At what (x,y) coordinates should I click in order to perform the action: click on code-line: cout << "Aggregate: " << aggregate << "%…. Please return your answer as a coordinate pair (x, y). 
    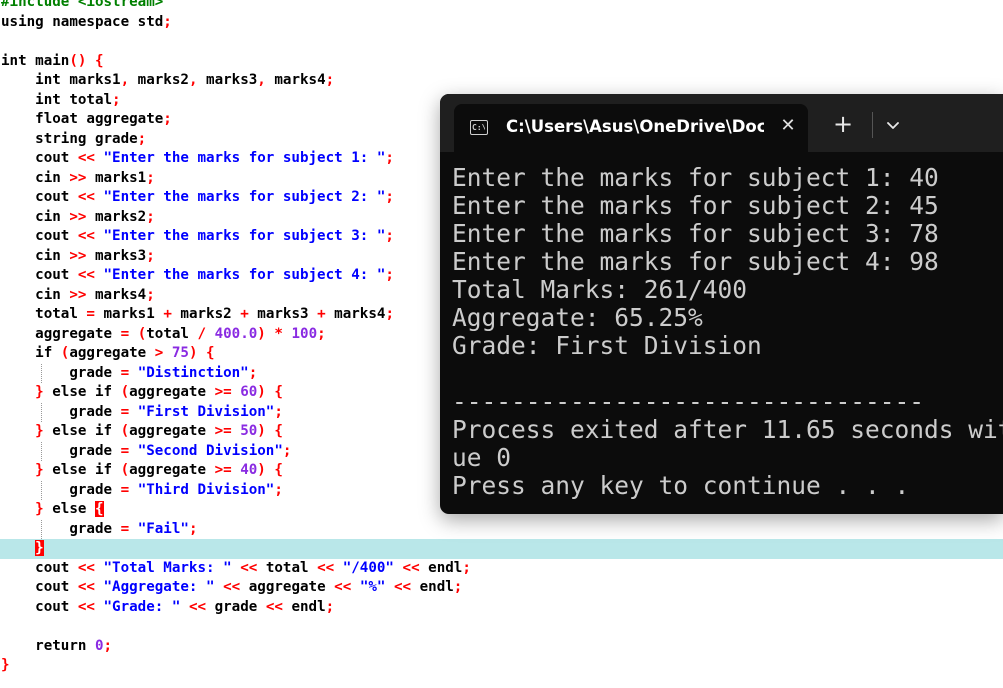
    Looking at the image, I should click on (501, 588).